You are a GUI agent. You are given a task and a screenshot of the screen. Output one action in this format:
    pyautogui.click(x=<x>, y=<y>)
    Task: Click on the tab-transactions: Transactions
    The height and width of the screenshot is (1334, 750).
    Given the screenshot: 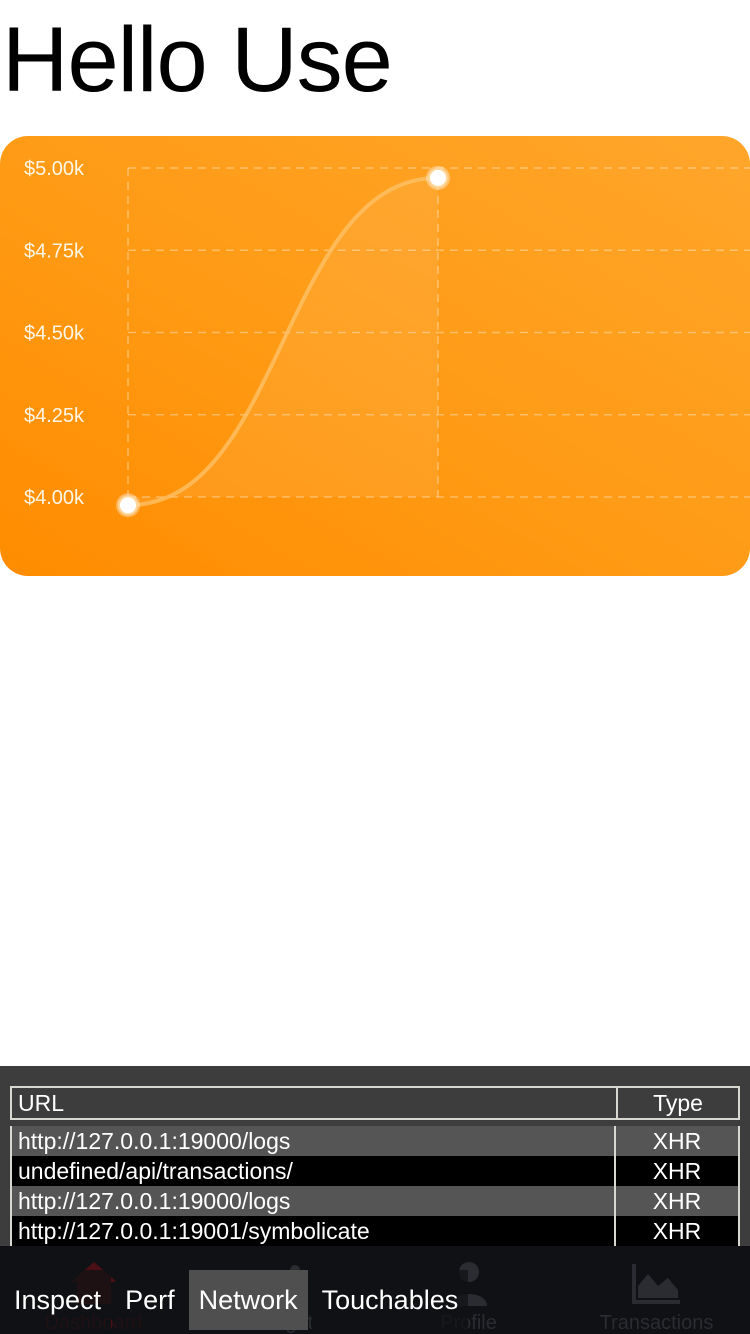 What is the action you would take?
    pyautogui.click(x=656, y=1290)
    